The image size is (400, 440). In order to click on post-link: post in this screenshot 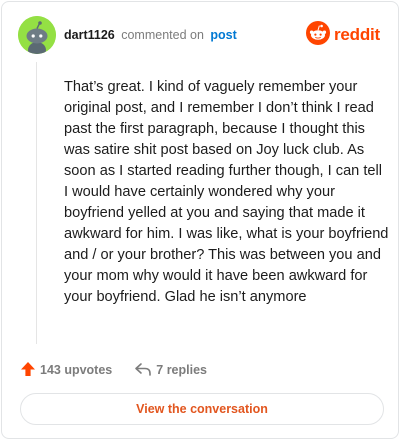, I will do `click(223, 35)`.